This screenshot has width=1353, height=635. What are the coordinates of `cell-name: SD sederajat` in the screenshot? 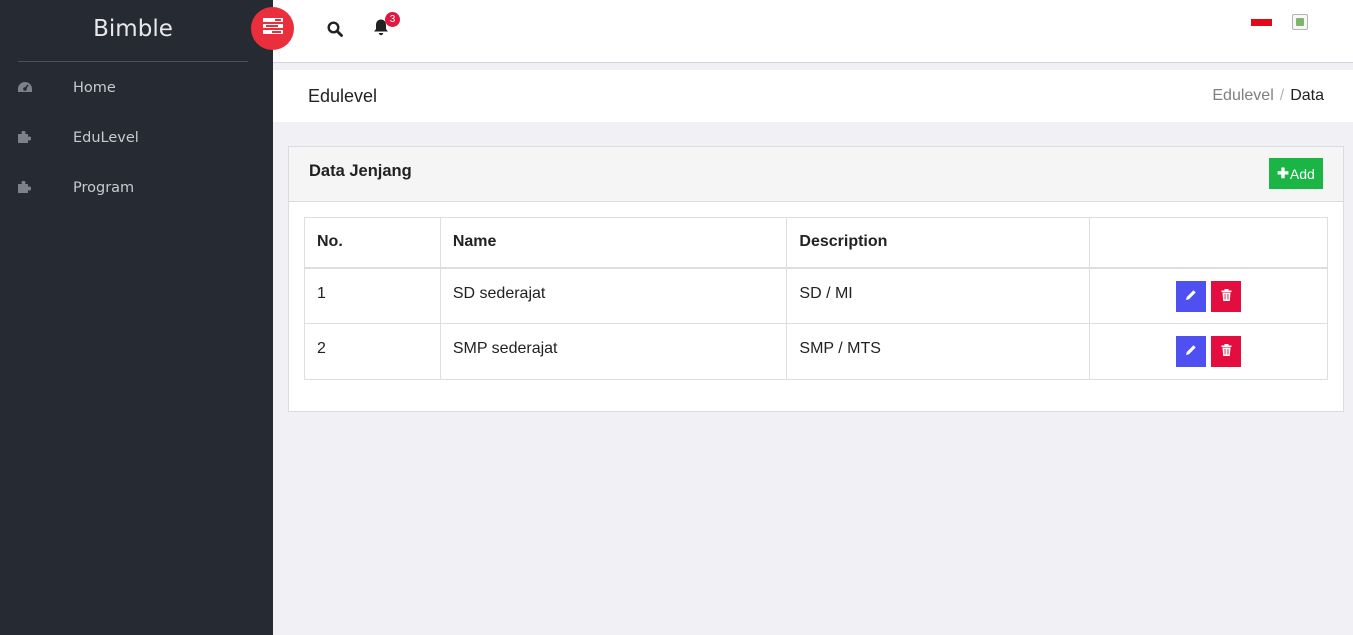 It's located at (613, 295).